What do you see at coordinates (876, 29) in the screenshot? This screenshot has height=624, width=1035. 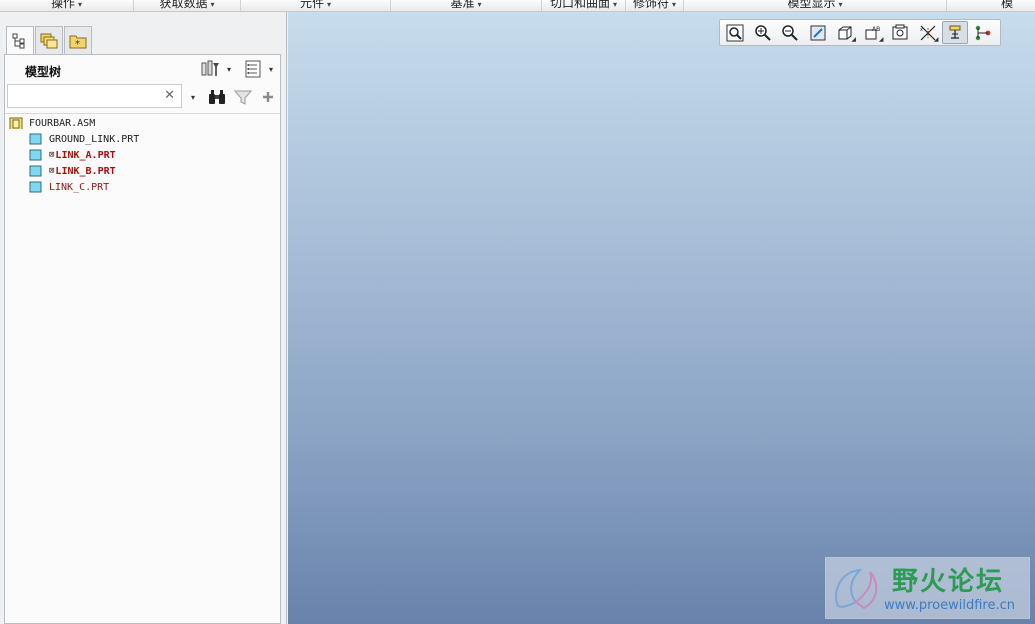 I see `svg-text: AB` at bounding box center [876, 29].